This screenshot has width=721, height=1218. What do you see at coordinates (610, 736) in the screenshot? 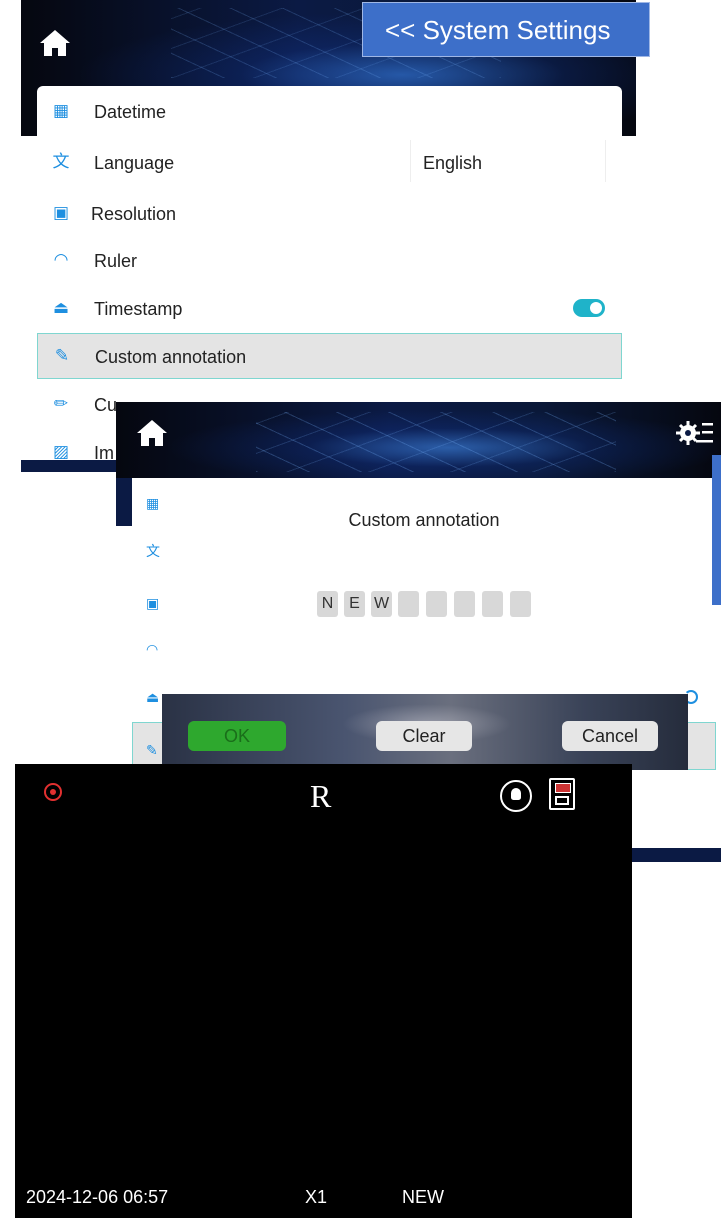
I see `cancel-button: Cancel` at bounding box center [610, 736].